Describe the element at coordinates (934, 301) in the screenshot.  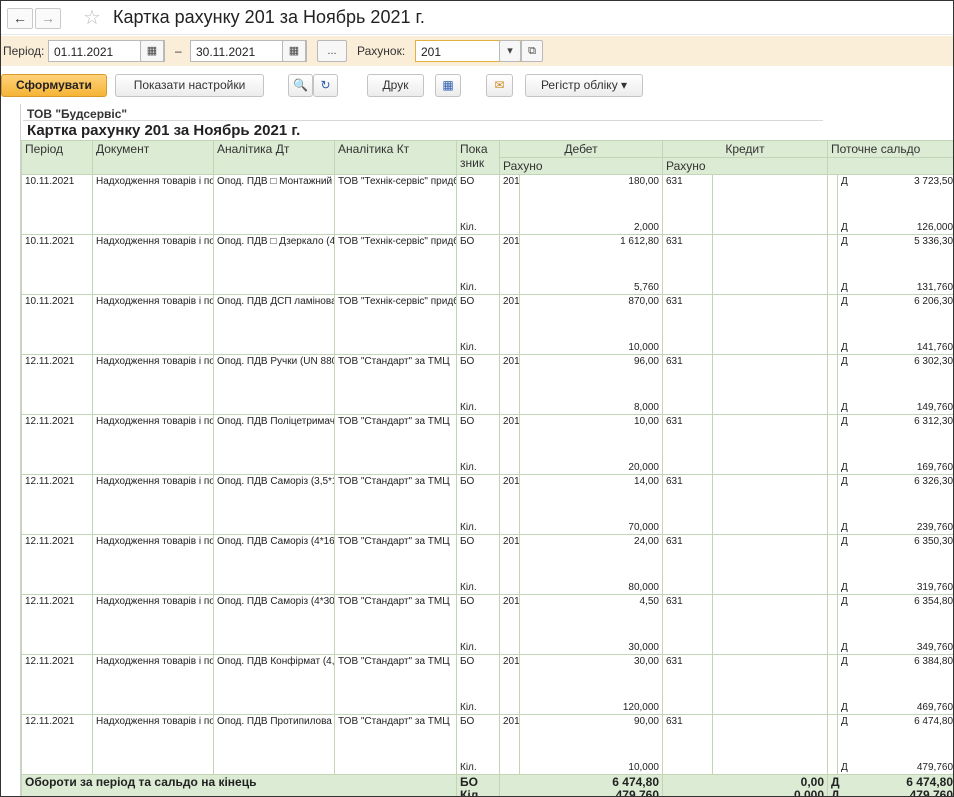
I see `row-balance-sum: 6 206,30` at that location.